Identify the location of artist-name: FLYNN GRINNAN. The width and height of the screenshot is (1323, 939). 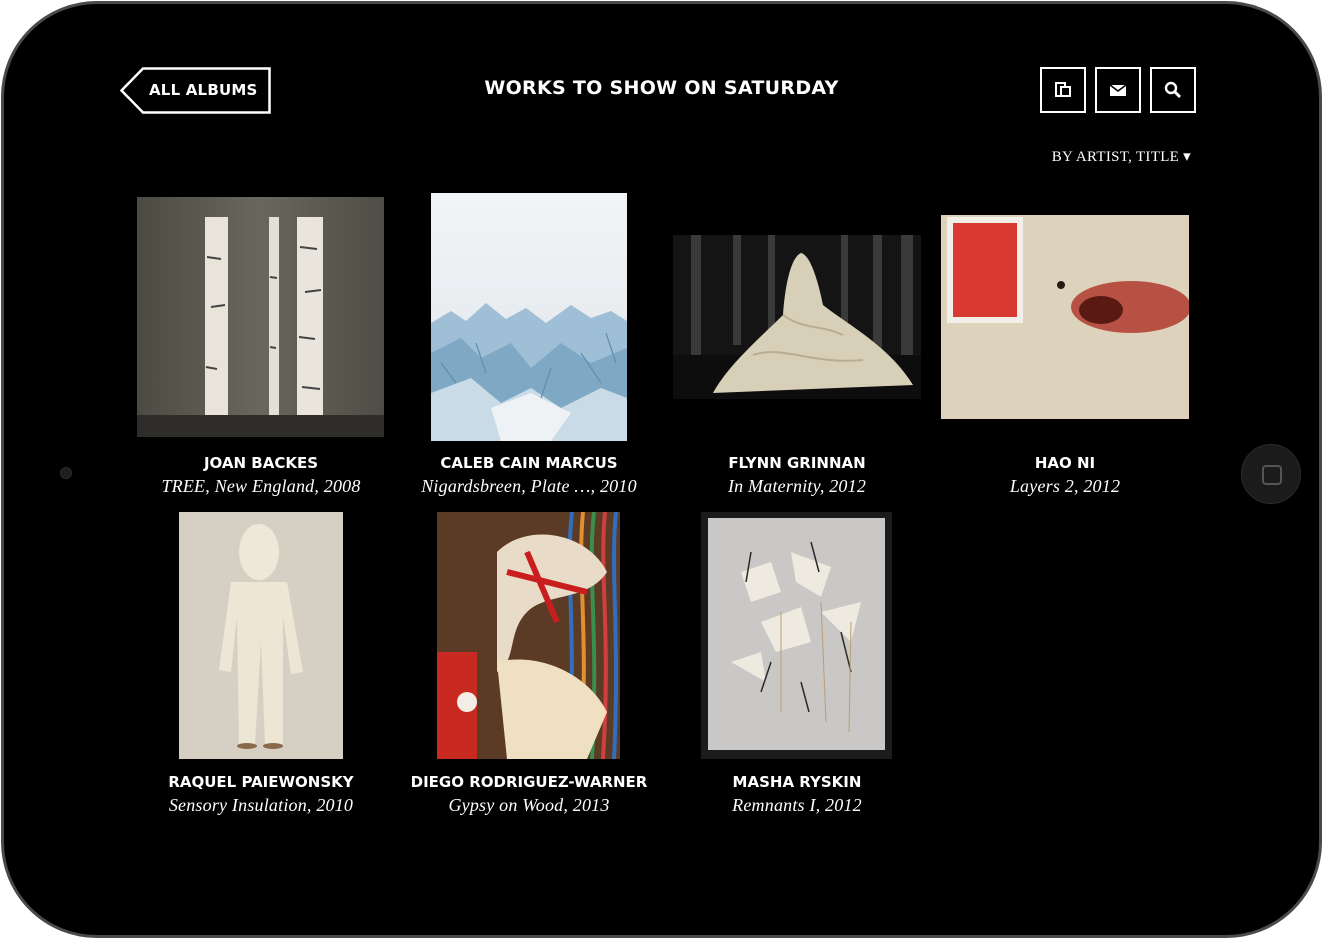
(797, 463).